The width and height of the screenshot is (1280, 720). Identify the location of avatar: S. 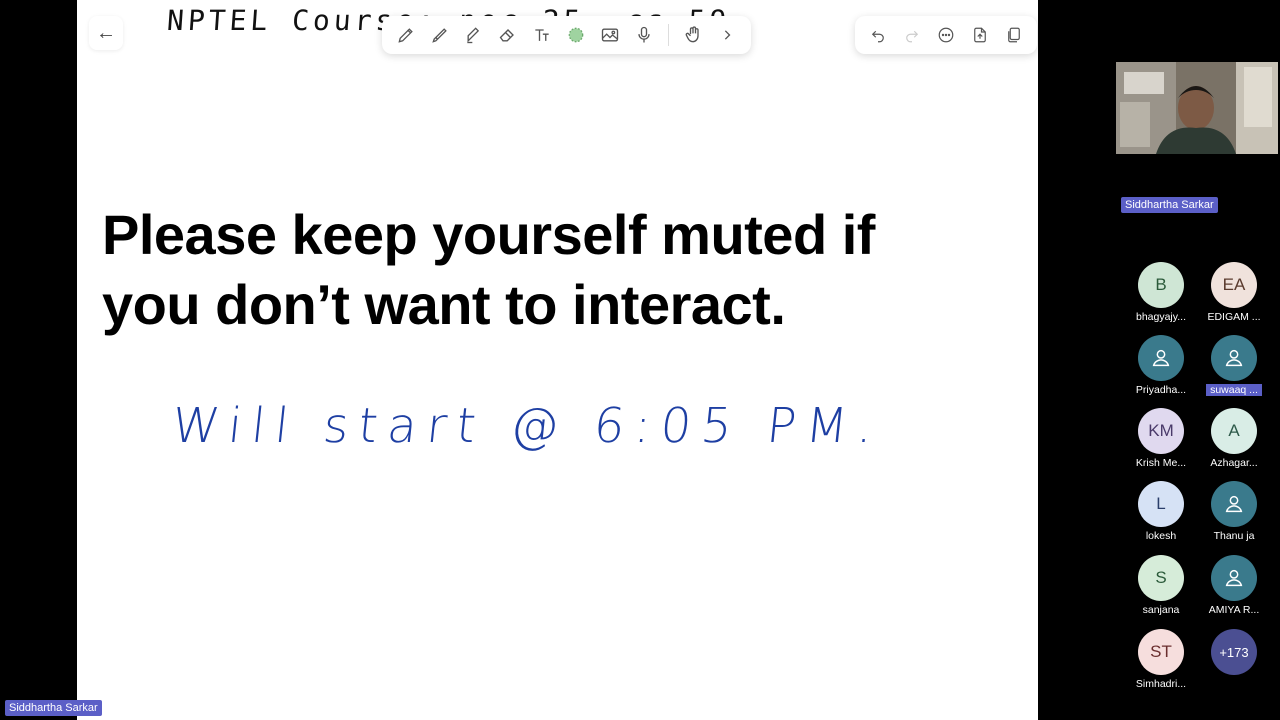
(1161, 578).